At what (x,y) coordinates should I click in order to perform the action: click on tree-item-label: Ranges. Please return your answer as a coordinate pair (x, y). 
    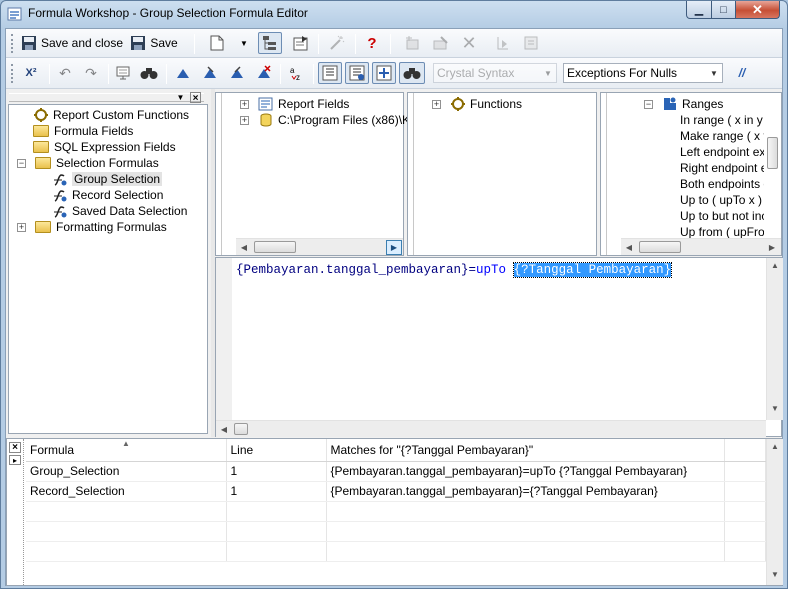
    Looking at the image, I should click on (703, 104).